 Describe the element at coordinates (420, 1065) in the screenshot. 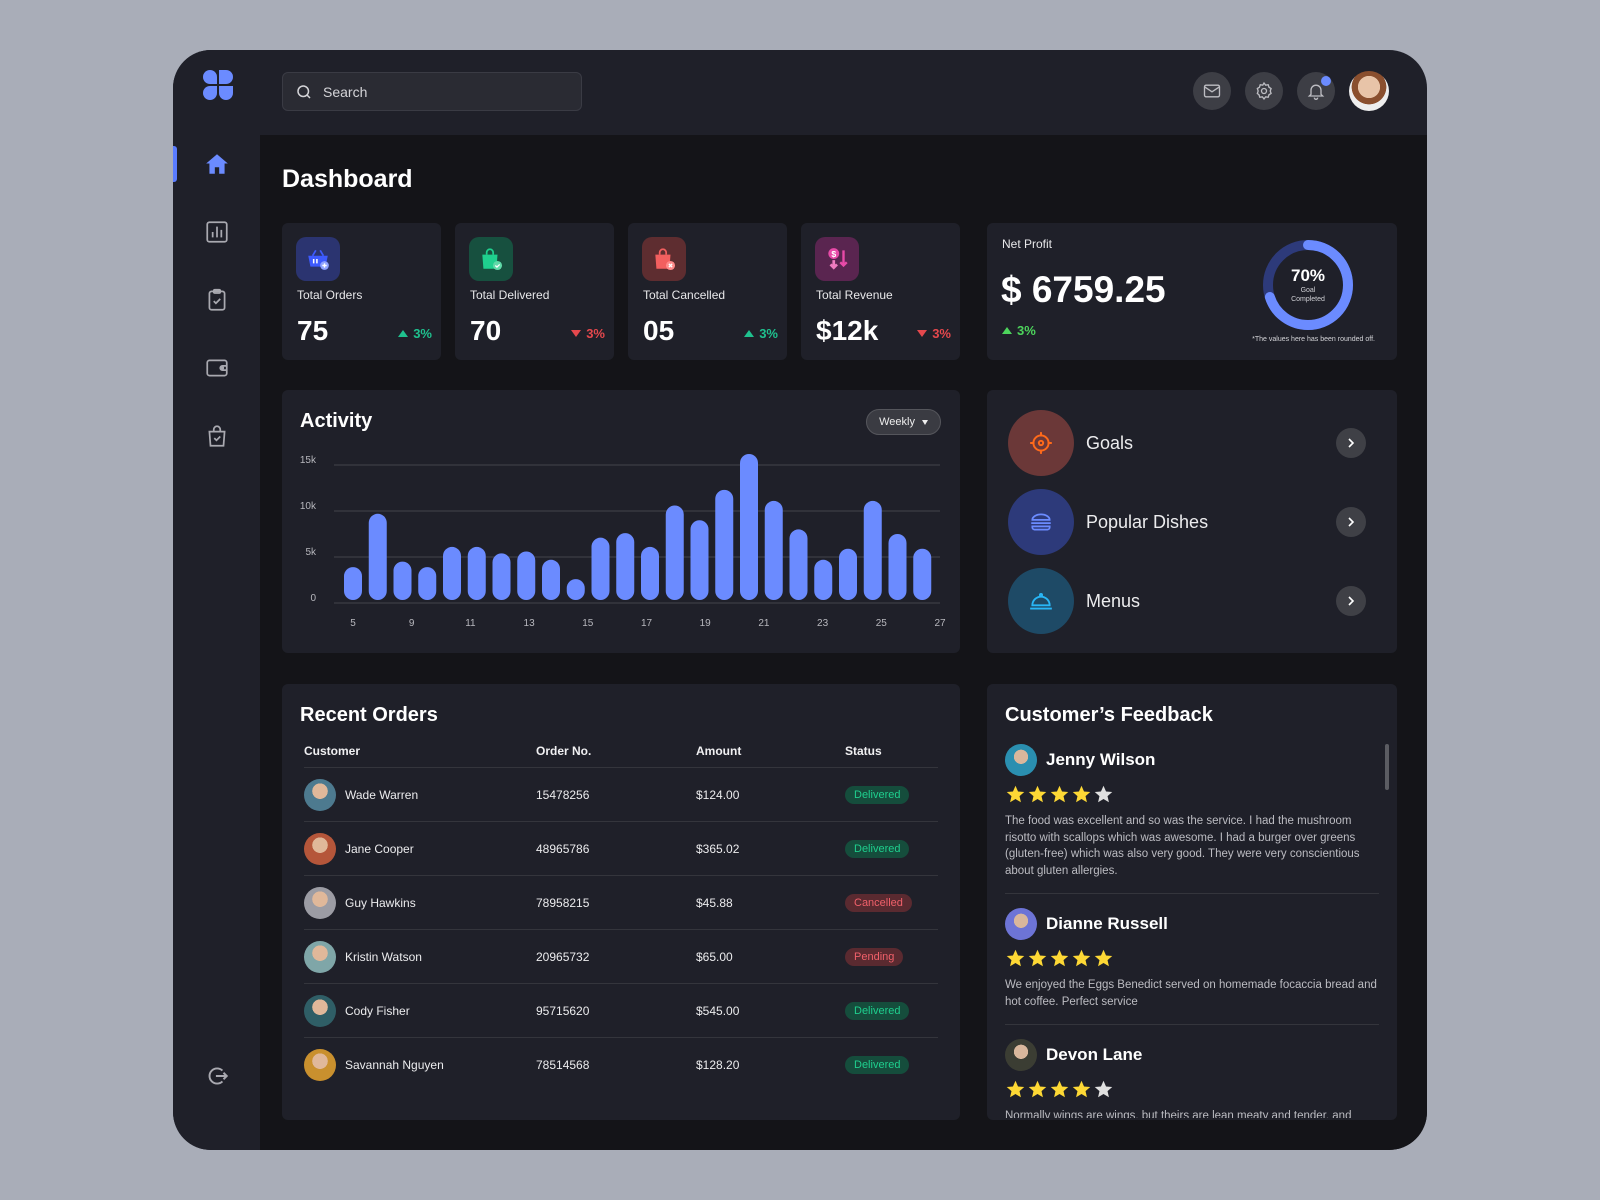

I see `customer-cell: Savannah Nguyen` at that location.